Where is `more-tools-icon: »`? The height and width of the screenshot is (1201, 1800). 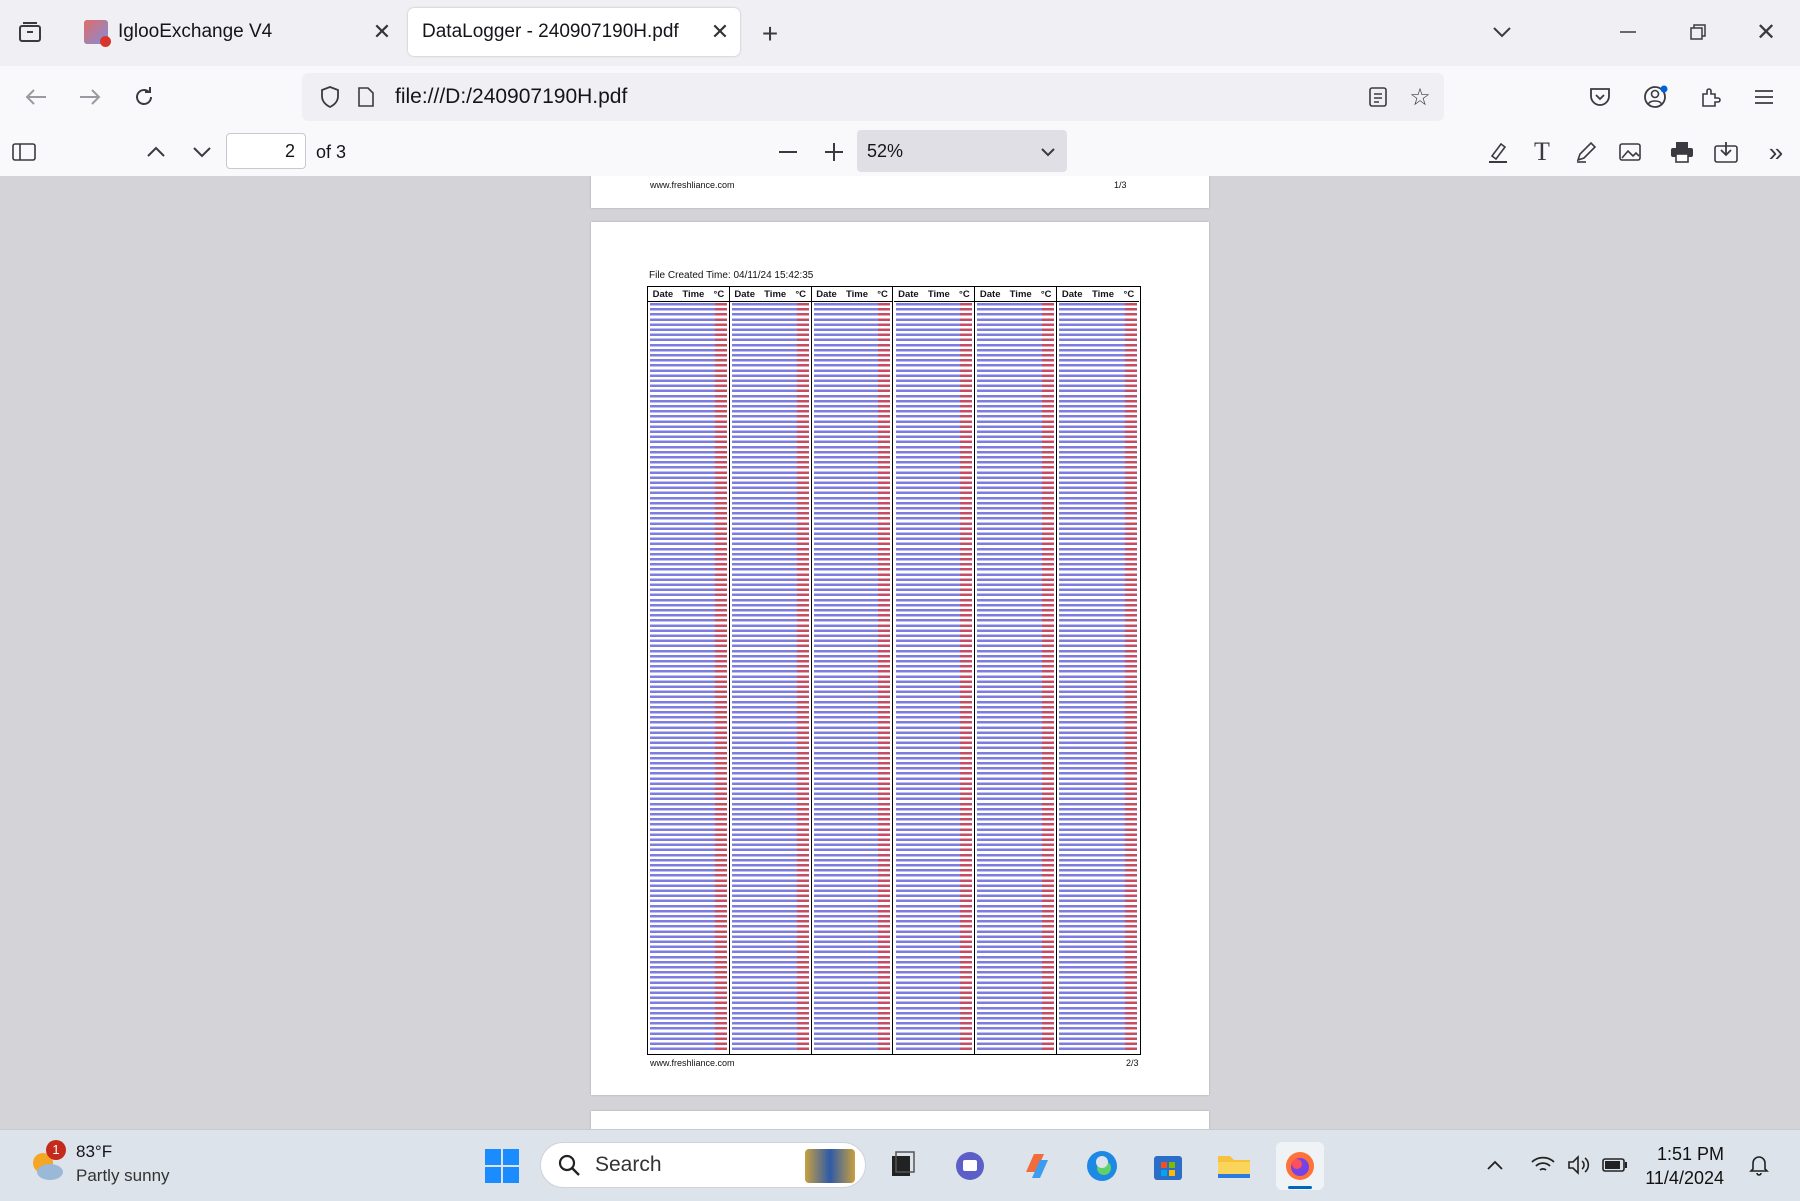
more-tools-icon: » is located at coordinates (1776, 152).